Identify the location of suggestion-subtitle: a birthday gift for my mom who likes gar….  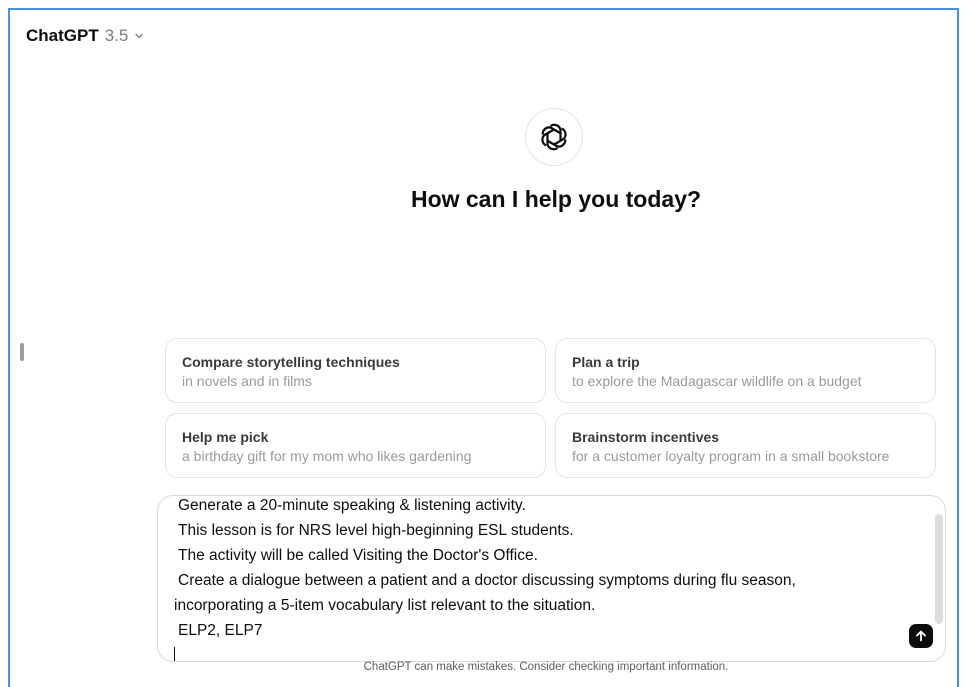
(327, 456).